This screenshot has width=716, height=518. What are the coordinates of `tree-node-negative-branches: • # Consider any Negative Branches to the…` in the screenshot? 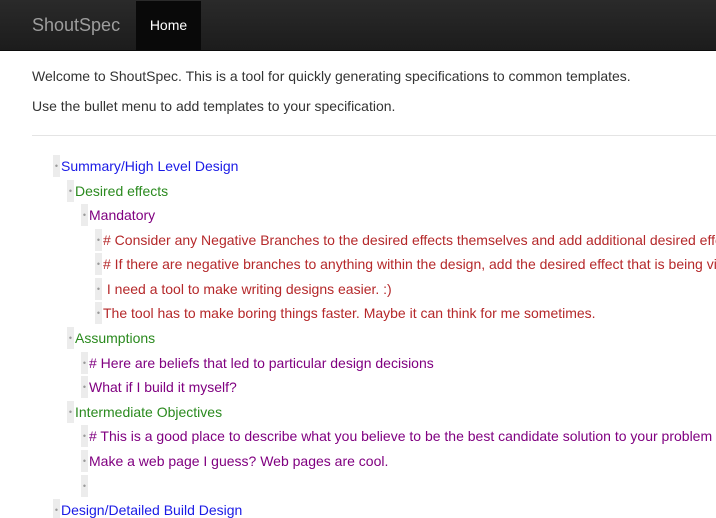 It's located at (405, 240).